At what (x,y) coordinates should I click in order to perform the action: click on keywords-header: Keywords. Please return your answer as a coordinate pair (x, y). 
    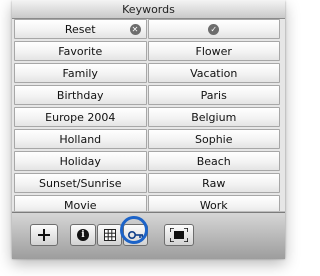
    Looking at the image, I should click on (148, 9).